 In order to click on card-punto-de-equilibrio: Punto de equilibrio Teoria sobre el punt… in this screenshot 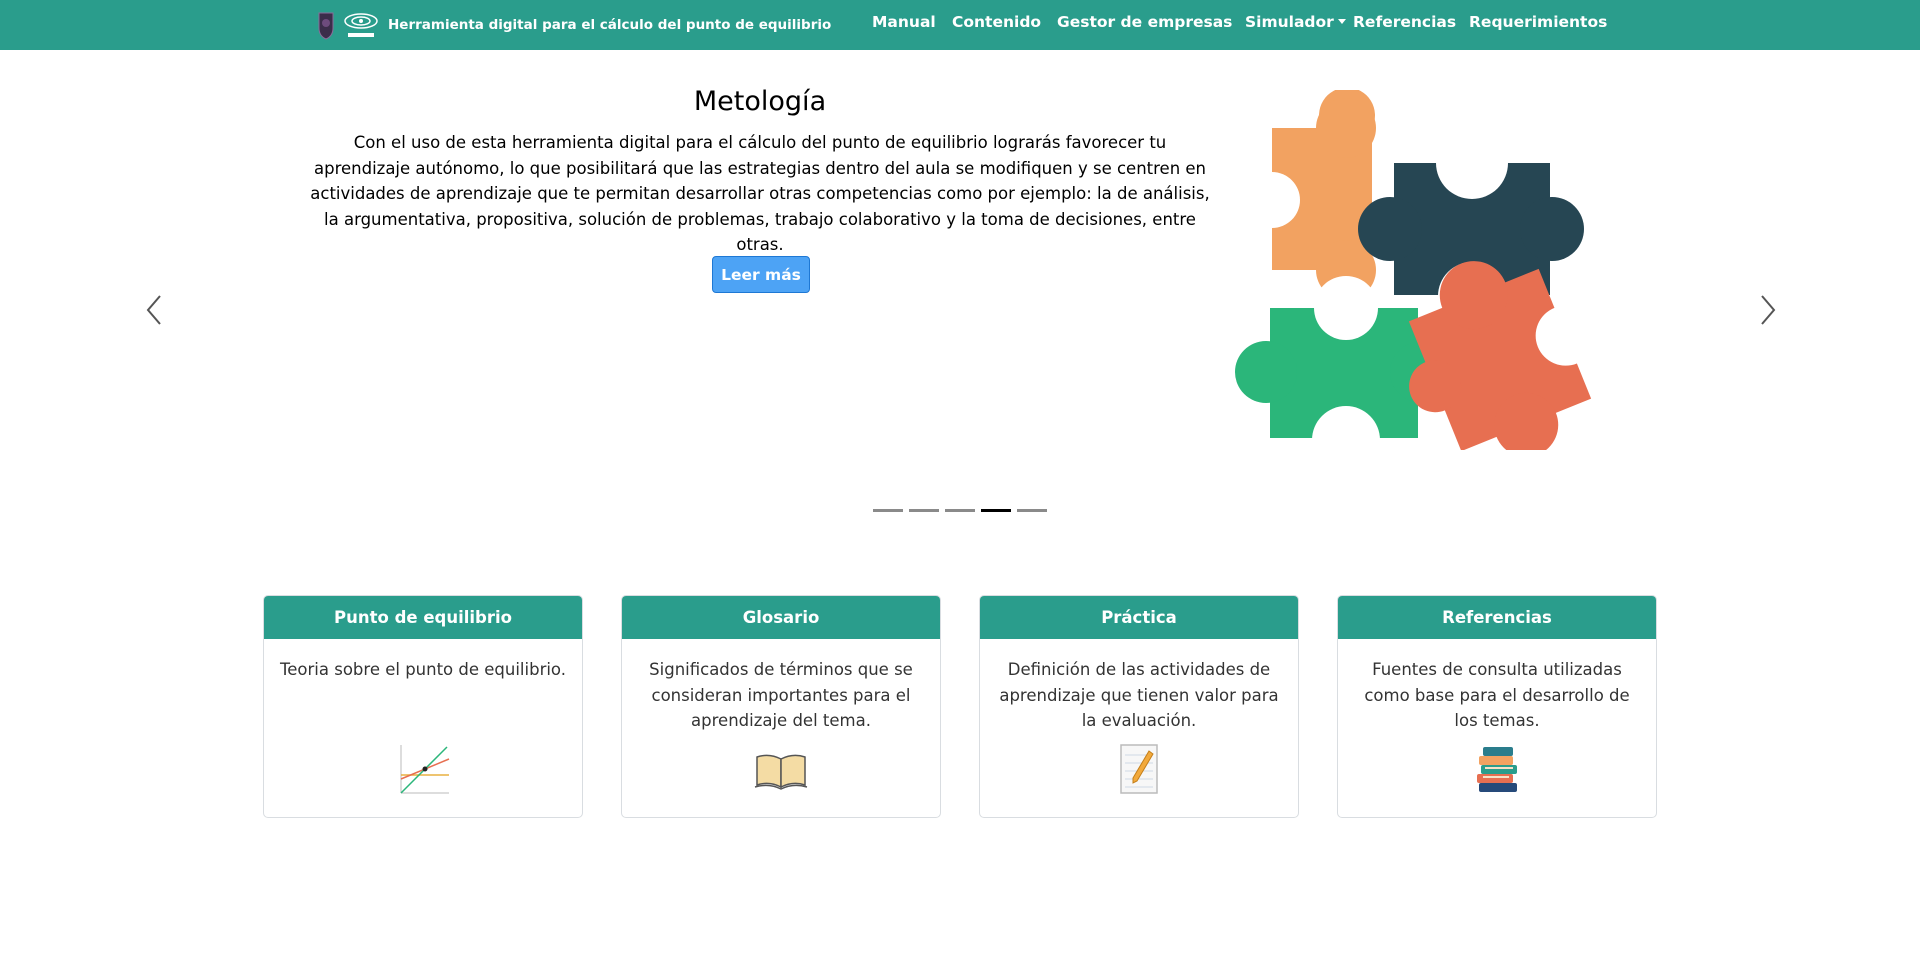, I will do `click(423, 706)`.